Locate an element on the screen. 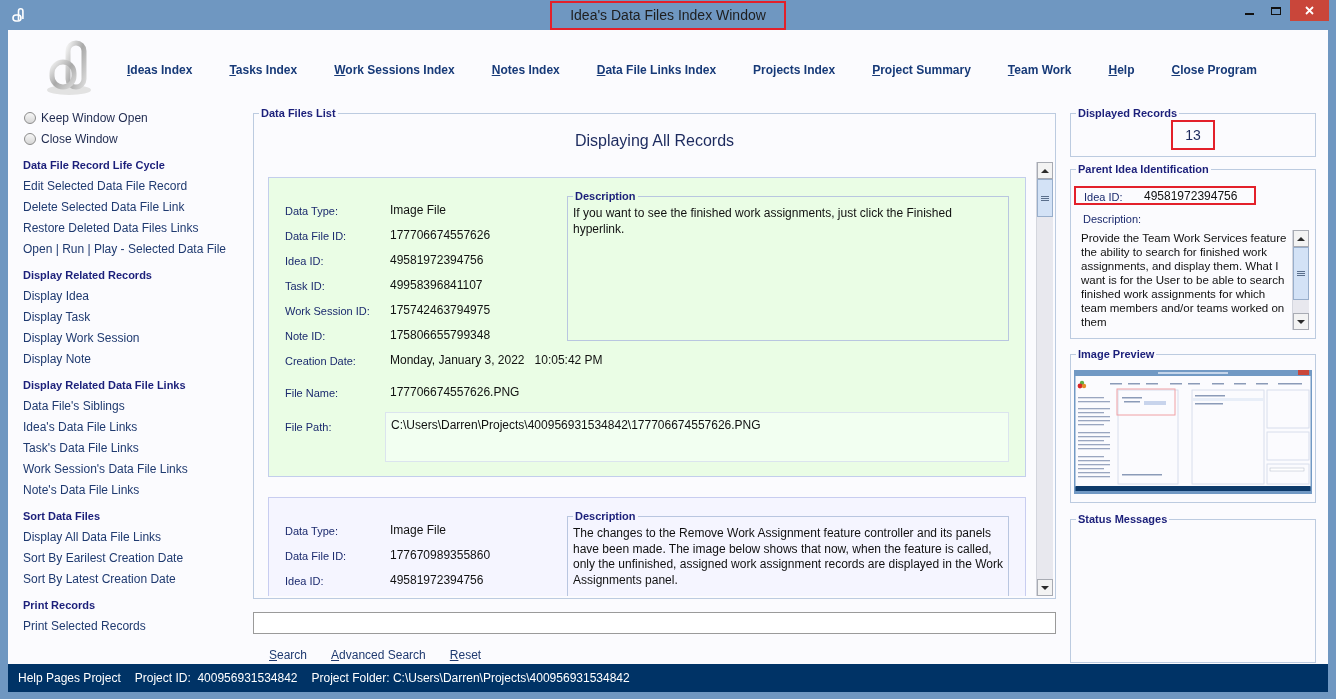 The image size is (1336, 699). sidebar-link: Note's Data File Links is located at coordinates (81, 490).